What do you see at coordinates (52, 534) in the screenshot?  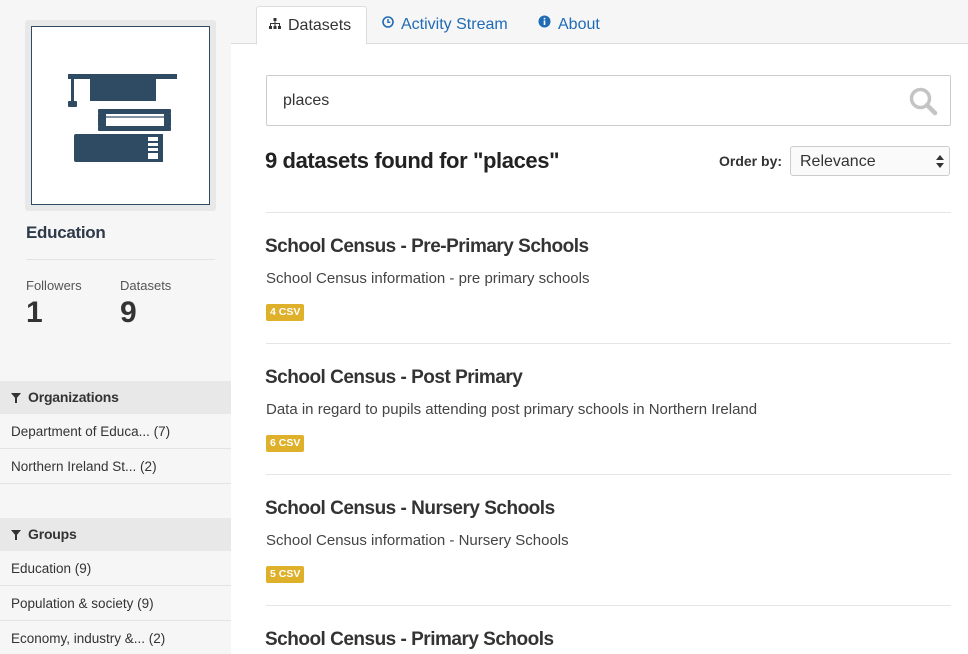 I see `facet-title: Groups` at bounding box center [52, 534].